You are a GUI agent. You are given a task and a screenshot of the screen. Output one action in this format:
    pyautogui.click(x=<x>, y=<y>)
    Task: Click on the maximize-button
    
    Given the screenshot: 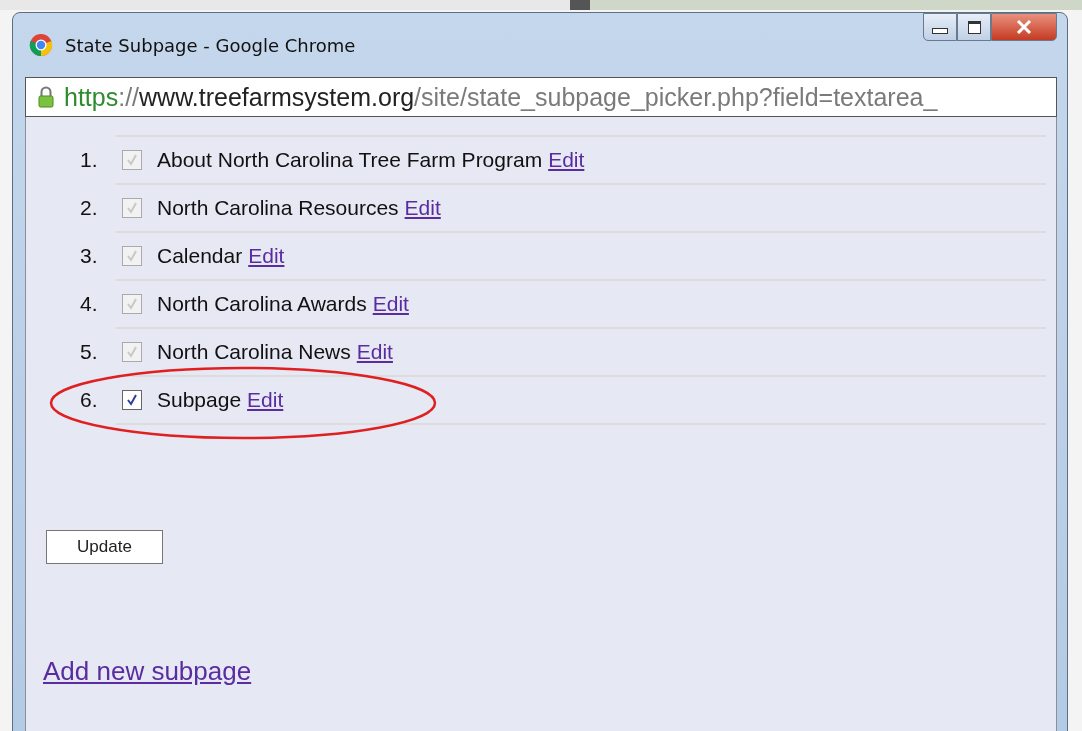 What is the action you would take?
    pyautogui.click(x=974, y=27)
    